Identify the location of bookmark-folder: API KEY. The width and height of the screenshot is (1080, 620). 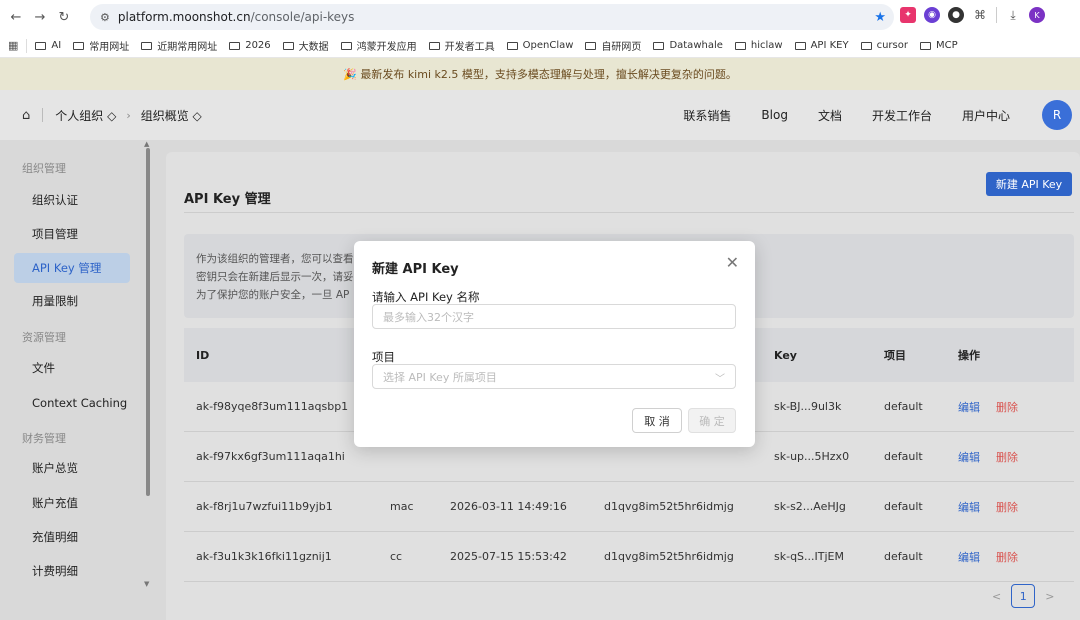
(821, 45).